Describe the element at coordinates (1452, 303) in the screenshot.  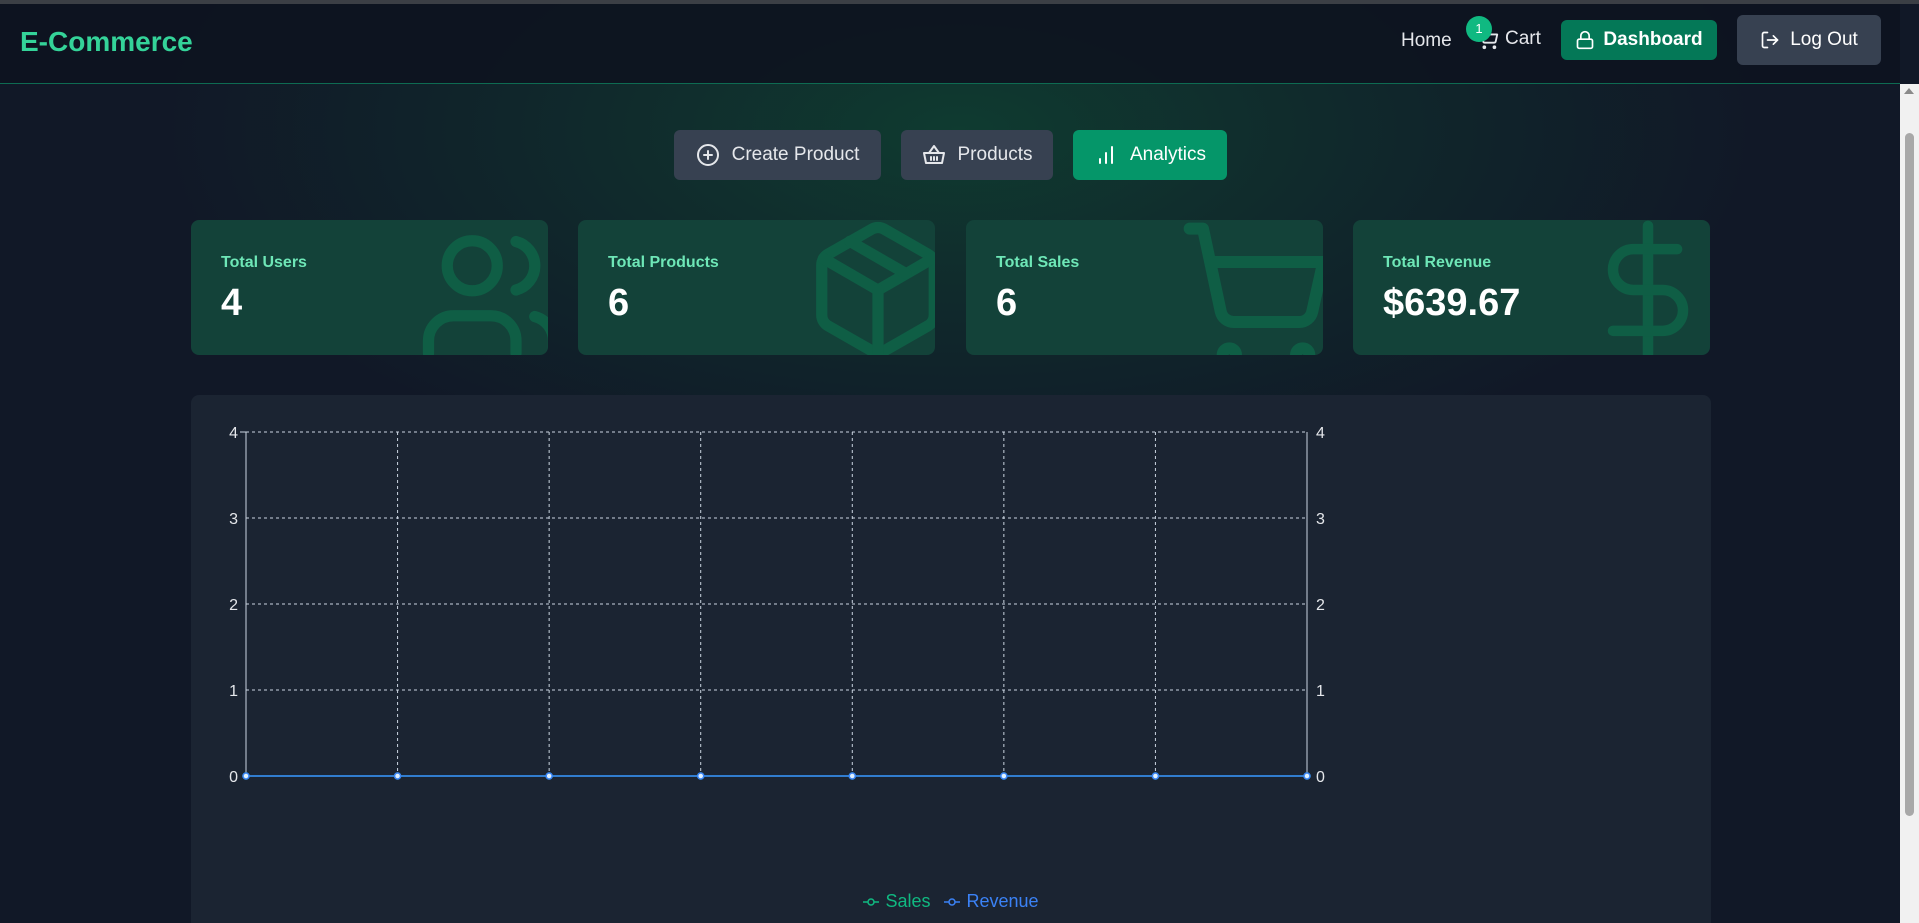
I see `stat-value: $639.67` at that location.